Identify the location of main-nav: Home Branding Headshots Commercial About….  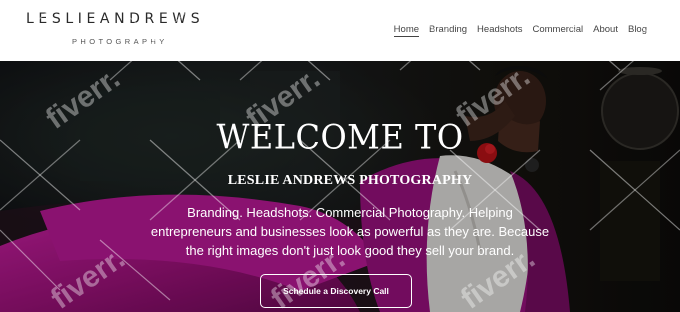
(520, 30).